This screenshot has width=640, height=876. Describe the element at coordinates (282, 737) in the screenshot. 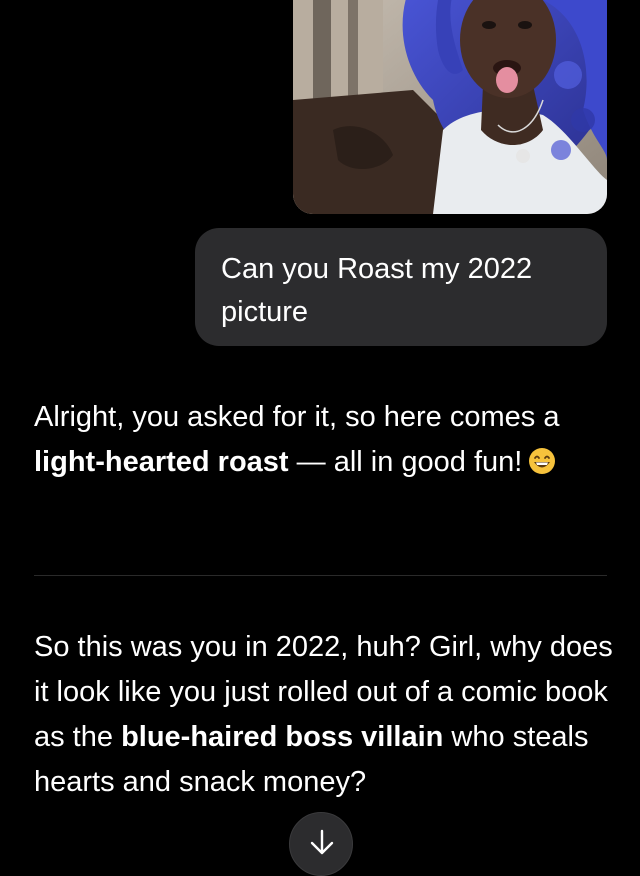

I see `reply-p2-bold: blue-haired boss villain` at that location.